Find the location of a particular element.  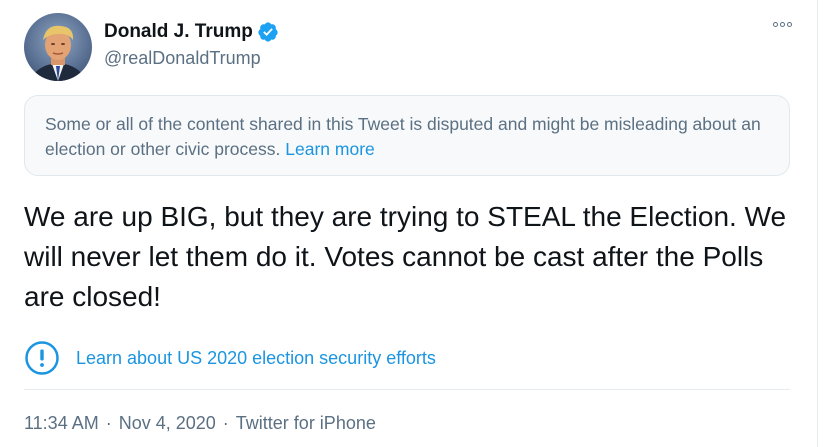

exclamation-circle-icon is located at coordinates (42, 358).